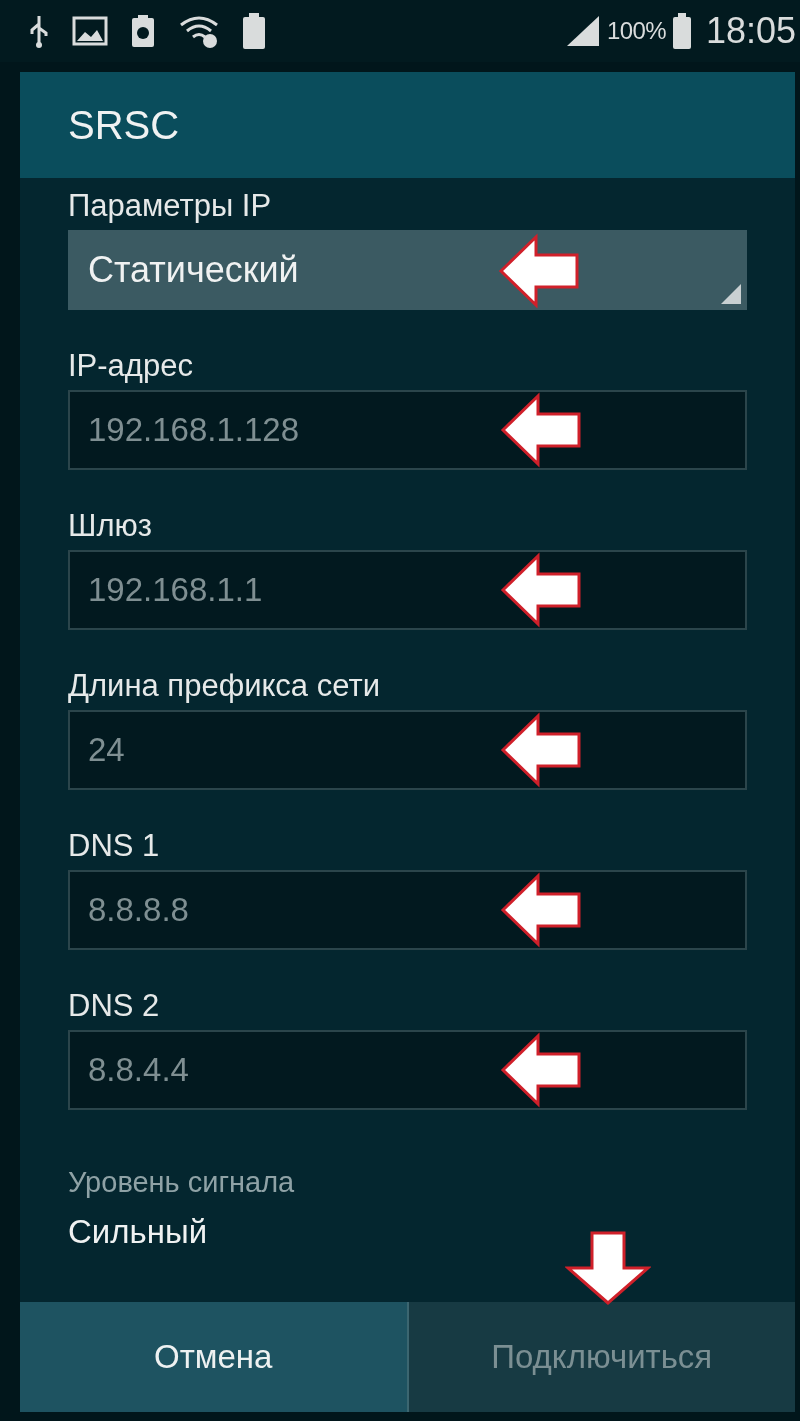  Describe the element at coordinates (39, 31) in the screenshot. I see `usb-icon` at that location.